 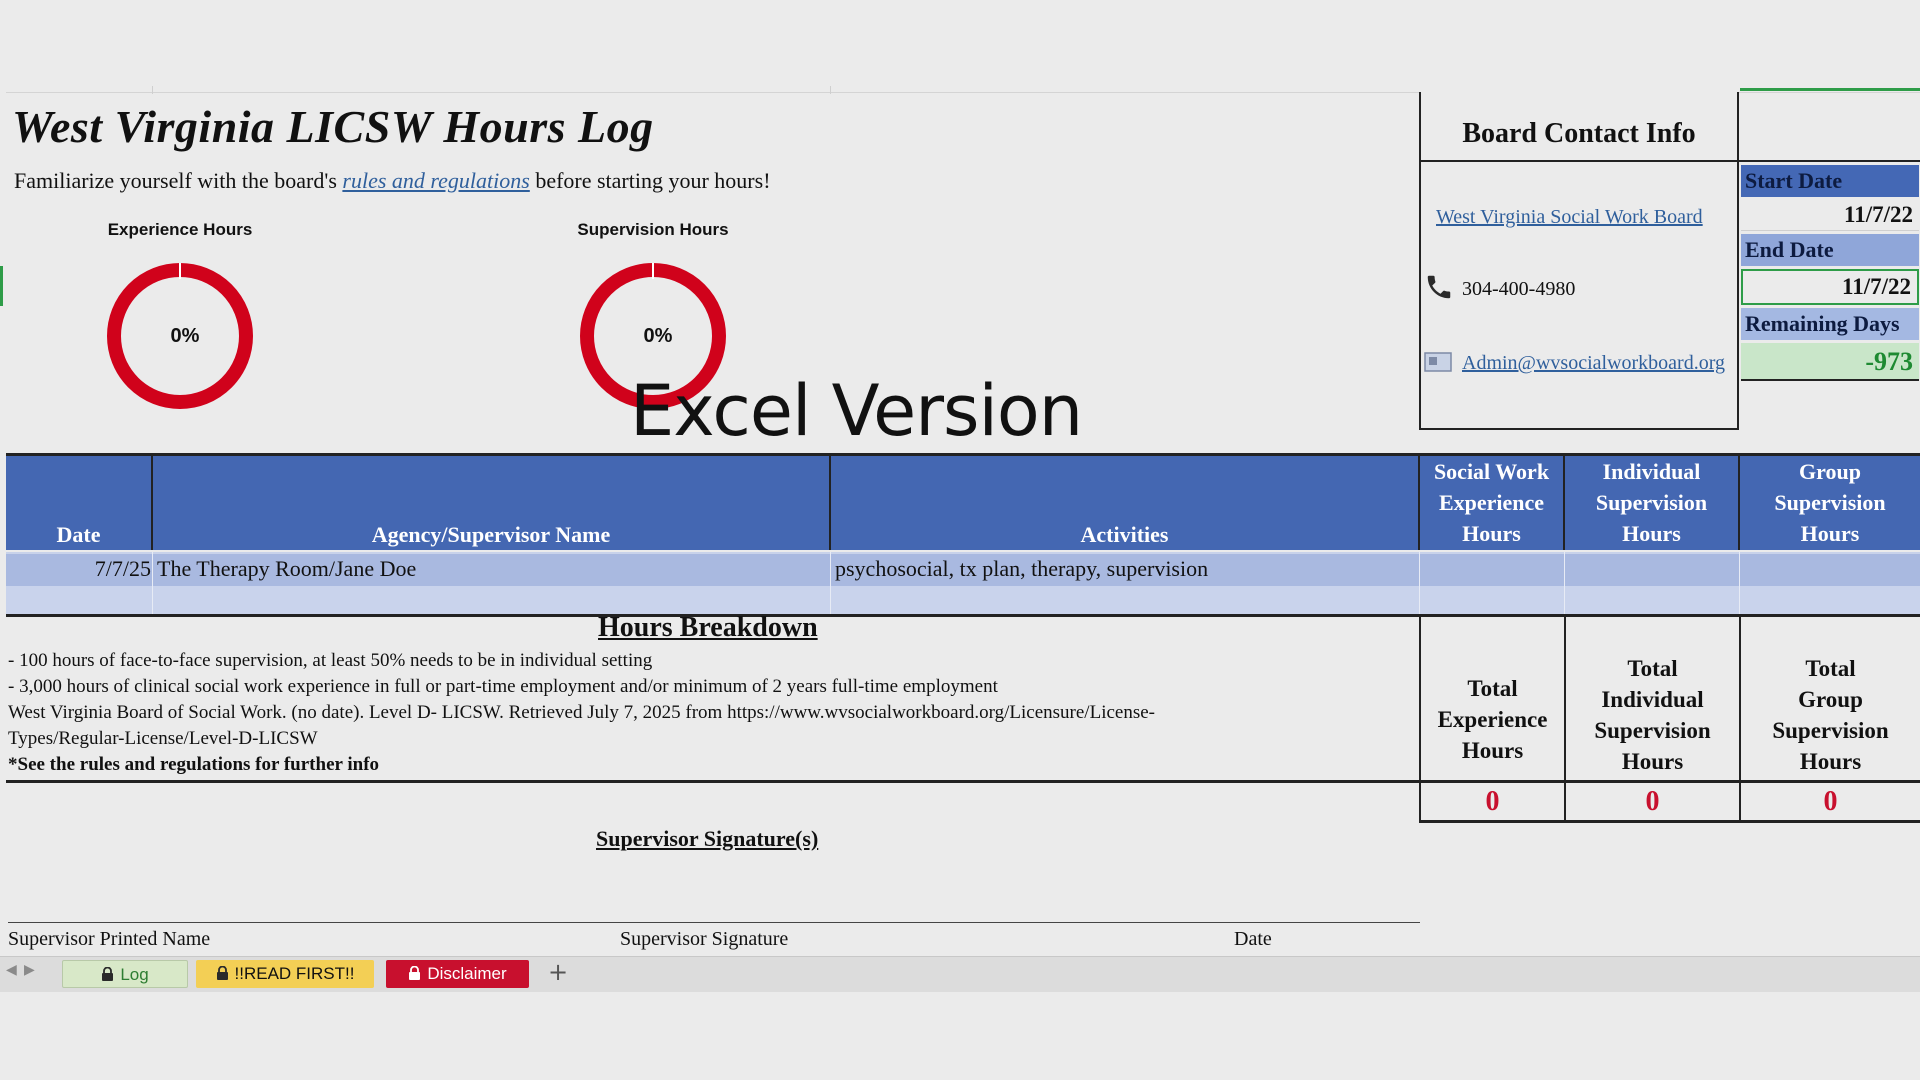 I want to click on total-experience-header: Total Experience Hours, so click(x=1492, y=719).